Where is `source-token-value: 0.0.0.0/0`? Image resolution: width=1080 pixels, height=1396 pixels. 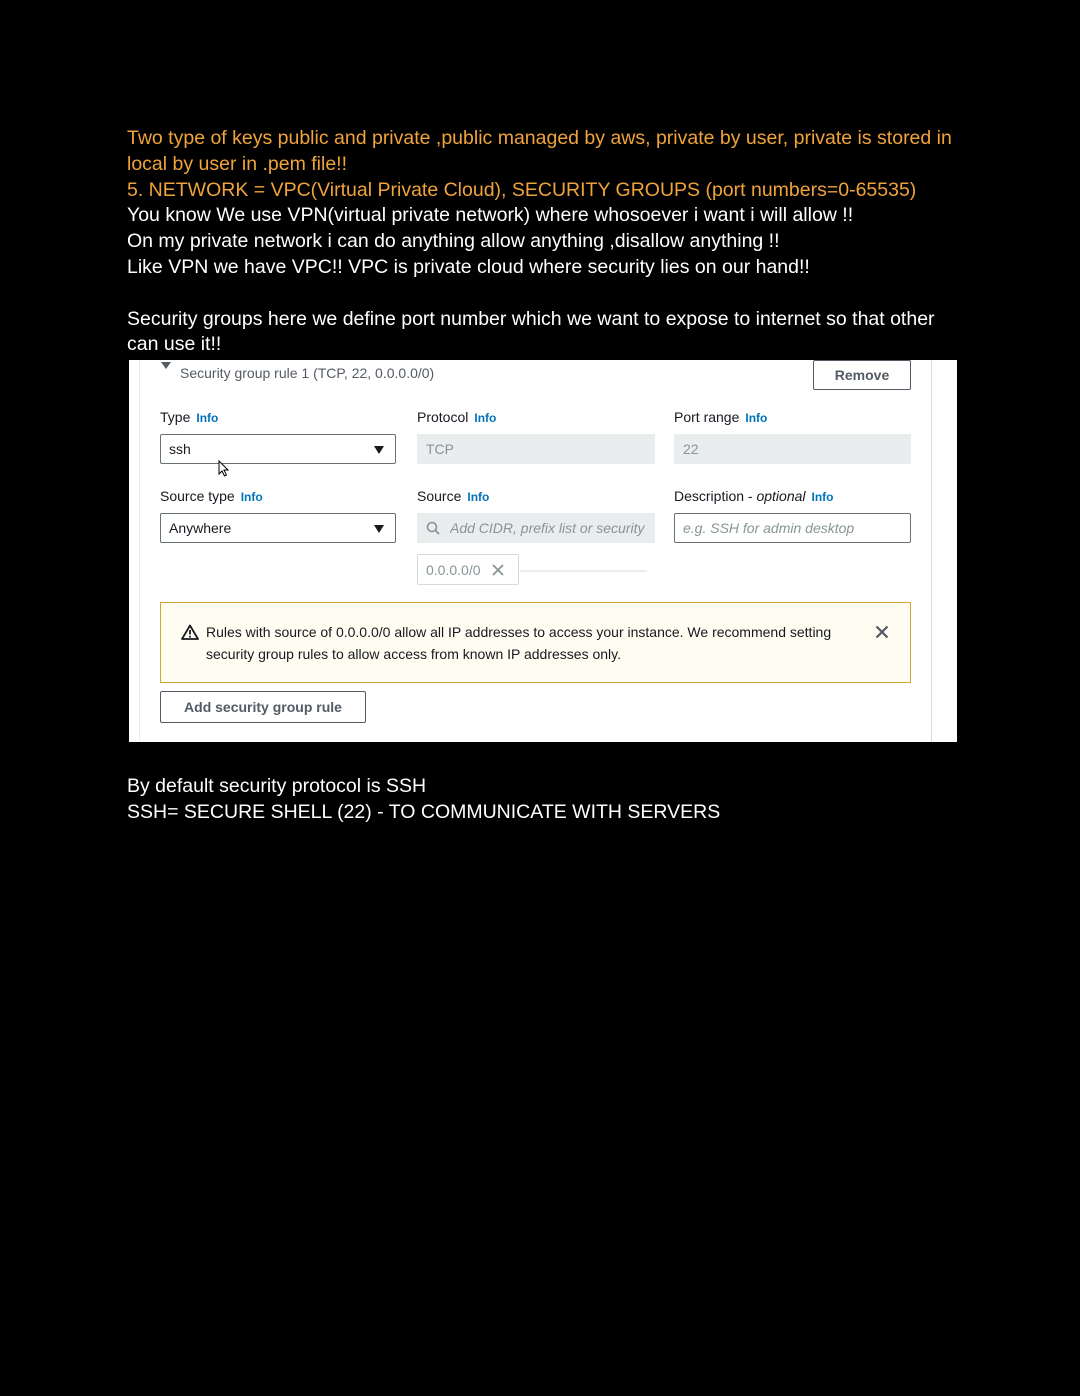
source-token-value: 0.0.0.0/0 is located at coordinates (453, 569).